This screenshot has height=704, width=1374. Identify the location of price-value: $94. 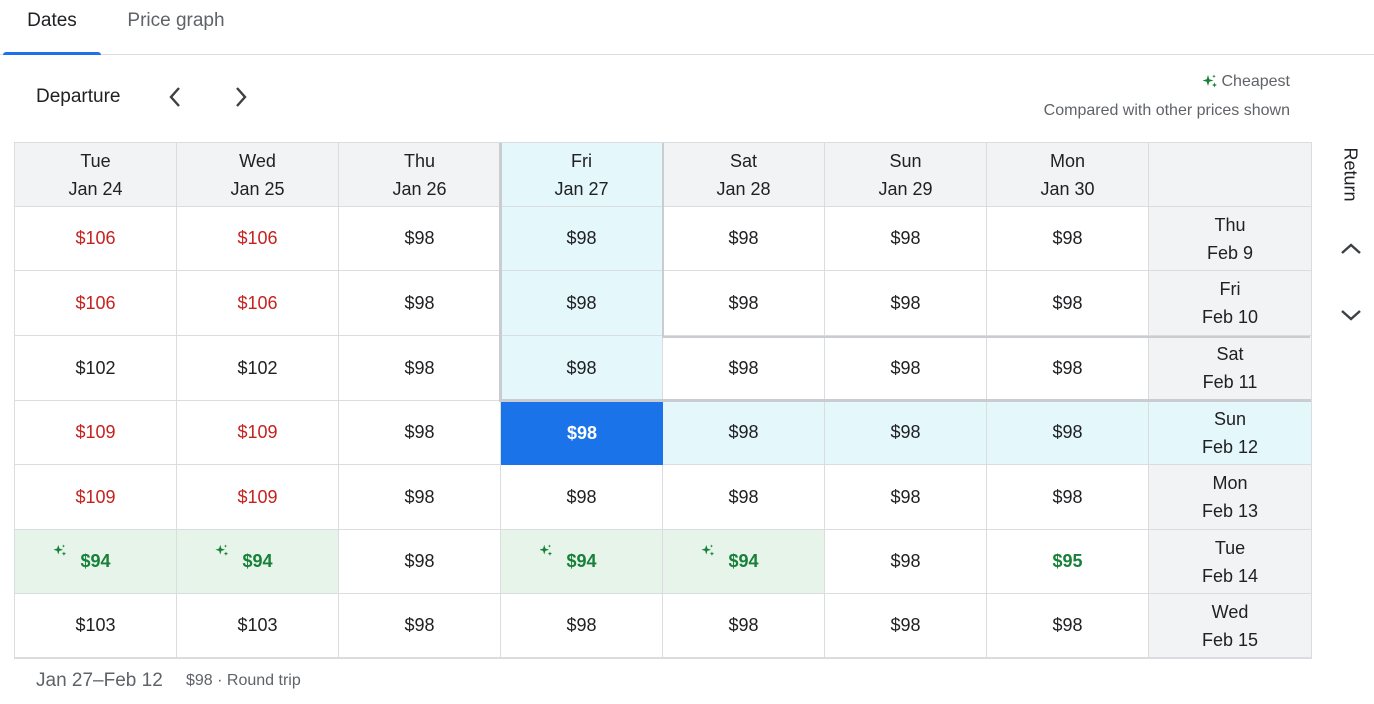
(743, 561).